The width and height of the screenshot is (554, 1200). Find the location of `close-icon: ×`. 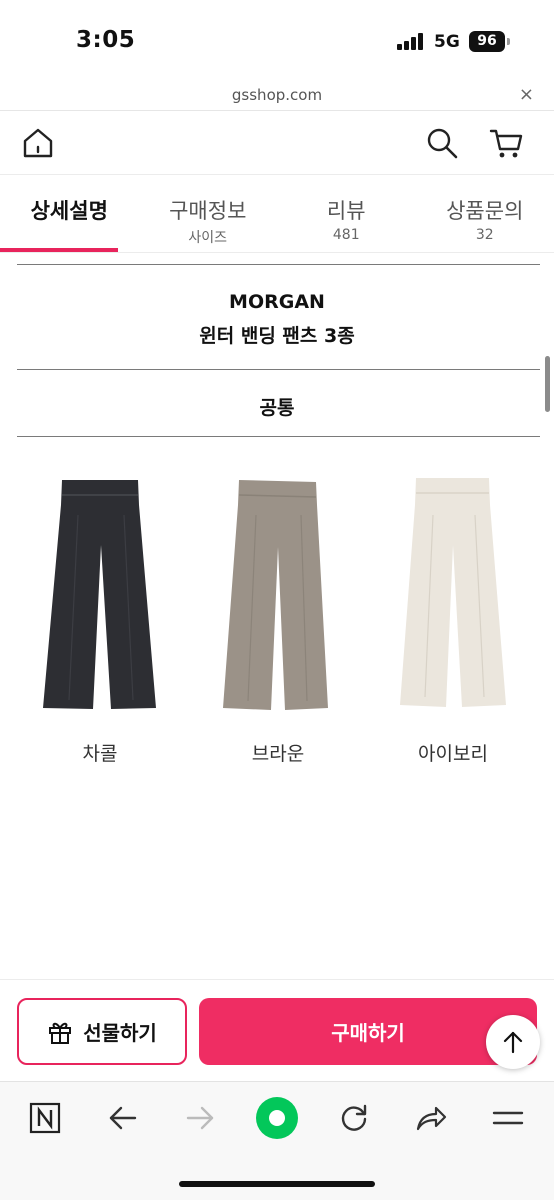

close-icon: × is located at coordinates (526, 94).